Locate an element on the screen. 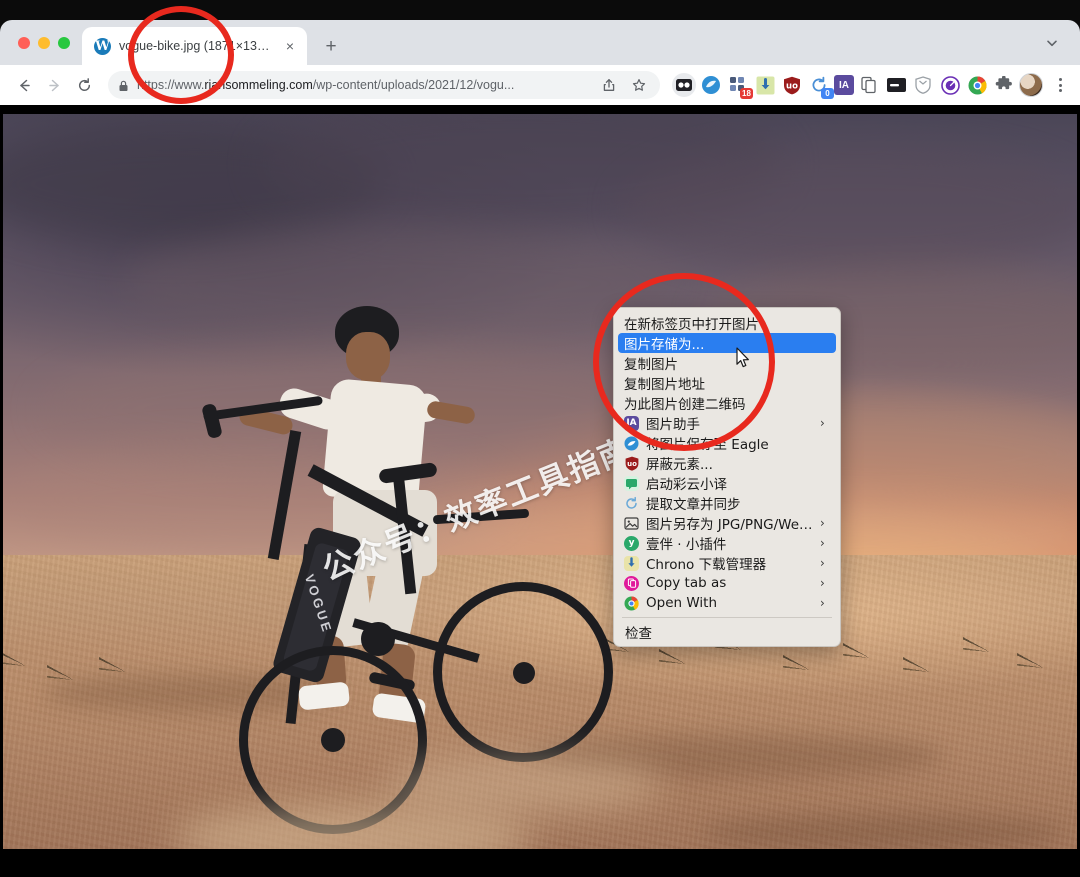 This screenshot has height=877, width=1080. back-button is located at coordinates (24, 85).